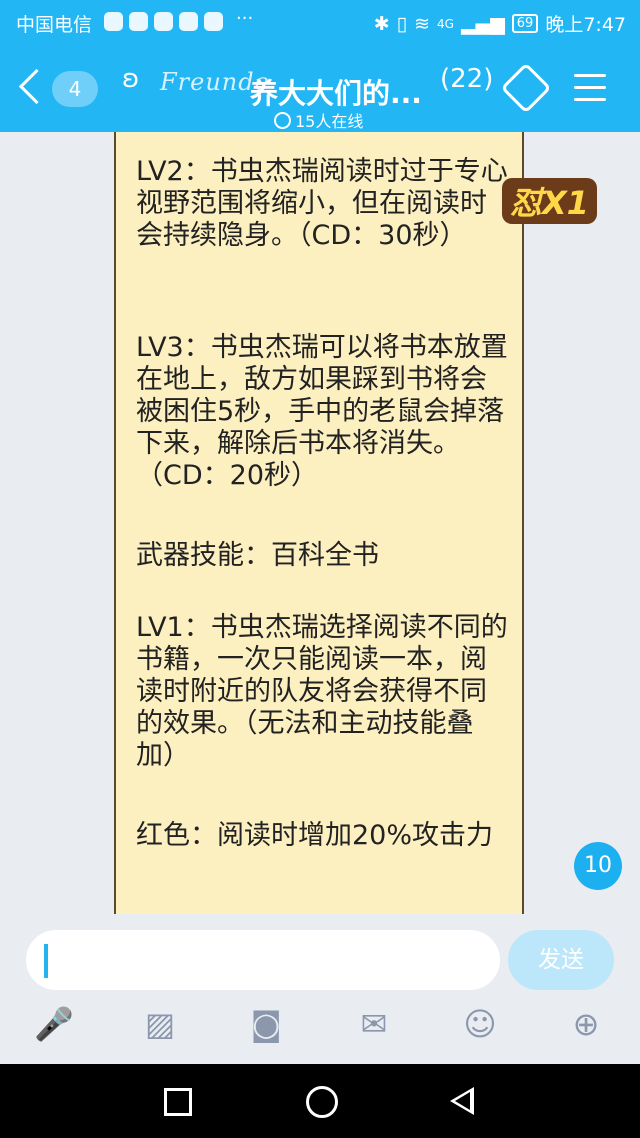 This screenshot has width=640, height=1138. I want to click on system-nav-bar, so click(320, 1101).